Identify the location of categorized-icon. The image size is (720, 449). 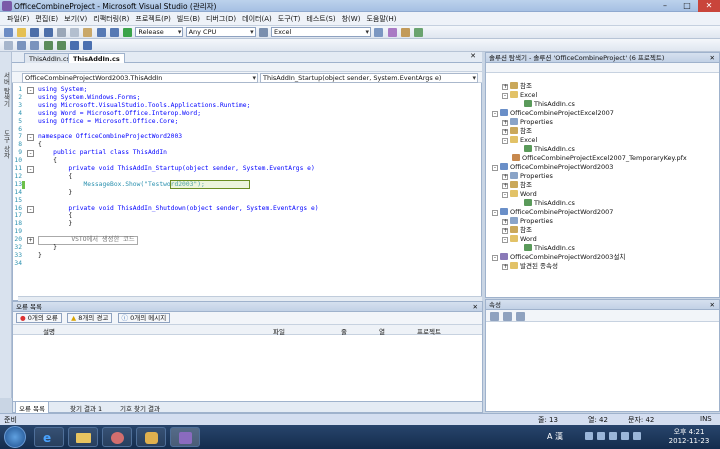
(494, 316).